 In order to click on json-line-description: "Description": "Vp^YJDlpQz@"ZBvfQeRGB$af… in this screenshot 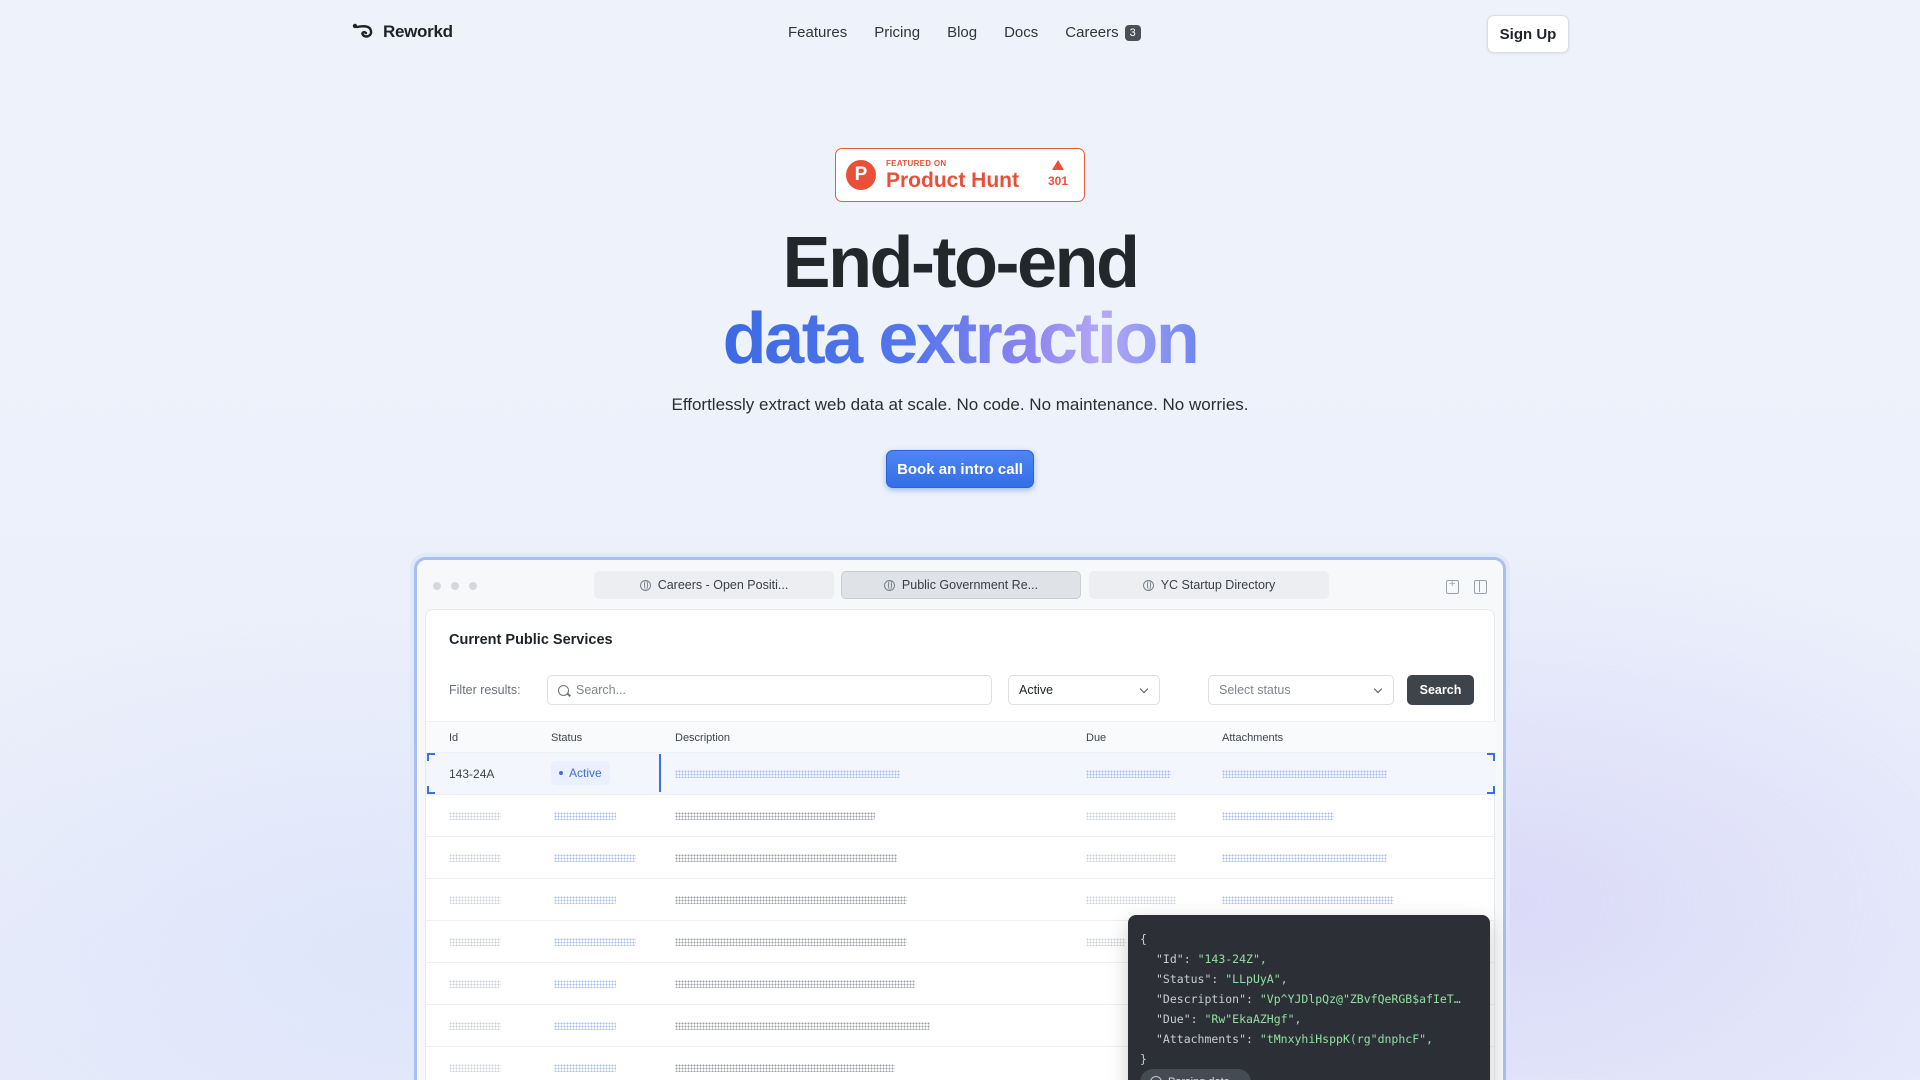, I will do `click(1308, 999)`.